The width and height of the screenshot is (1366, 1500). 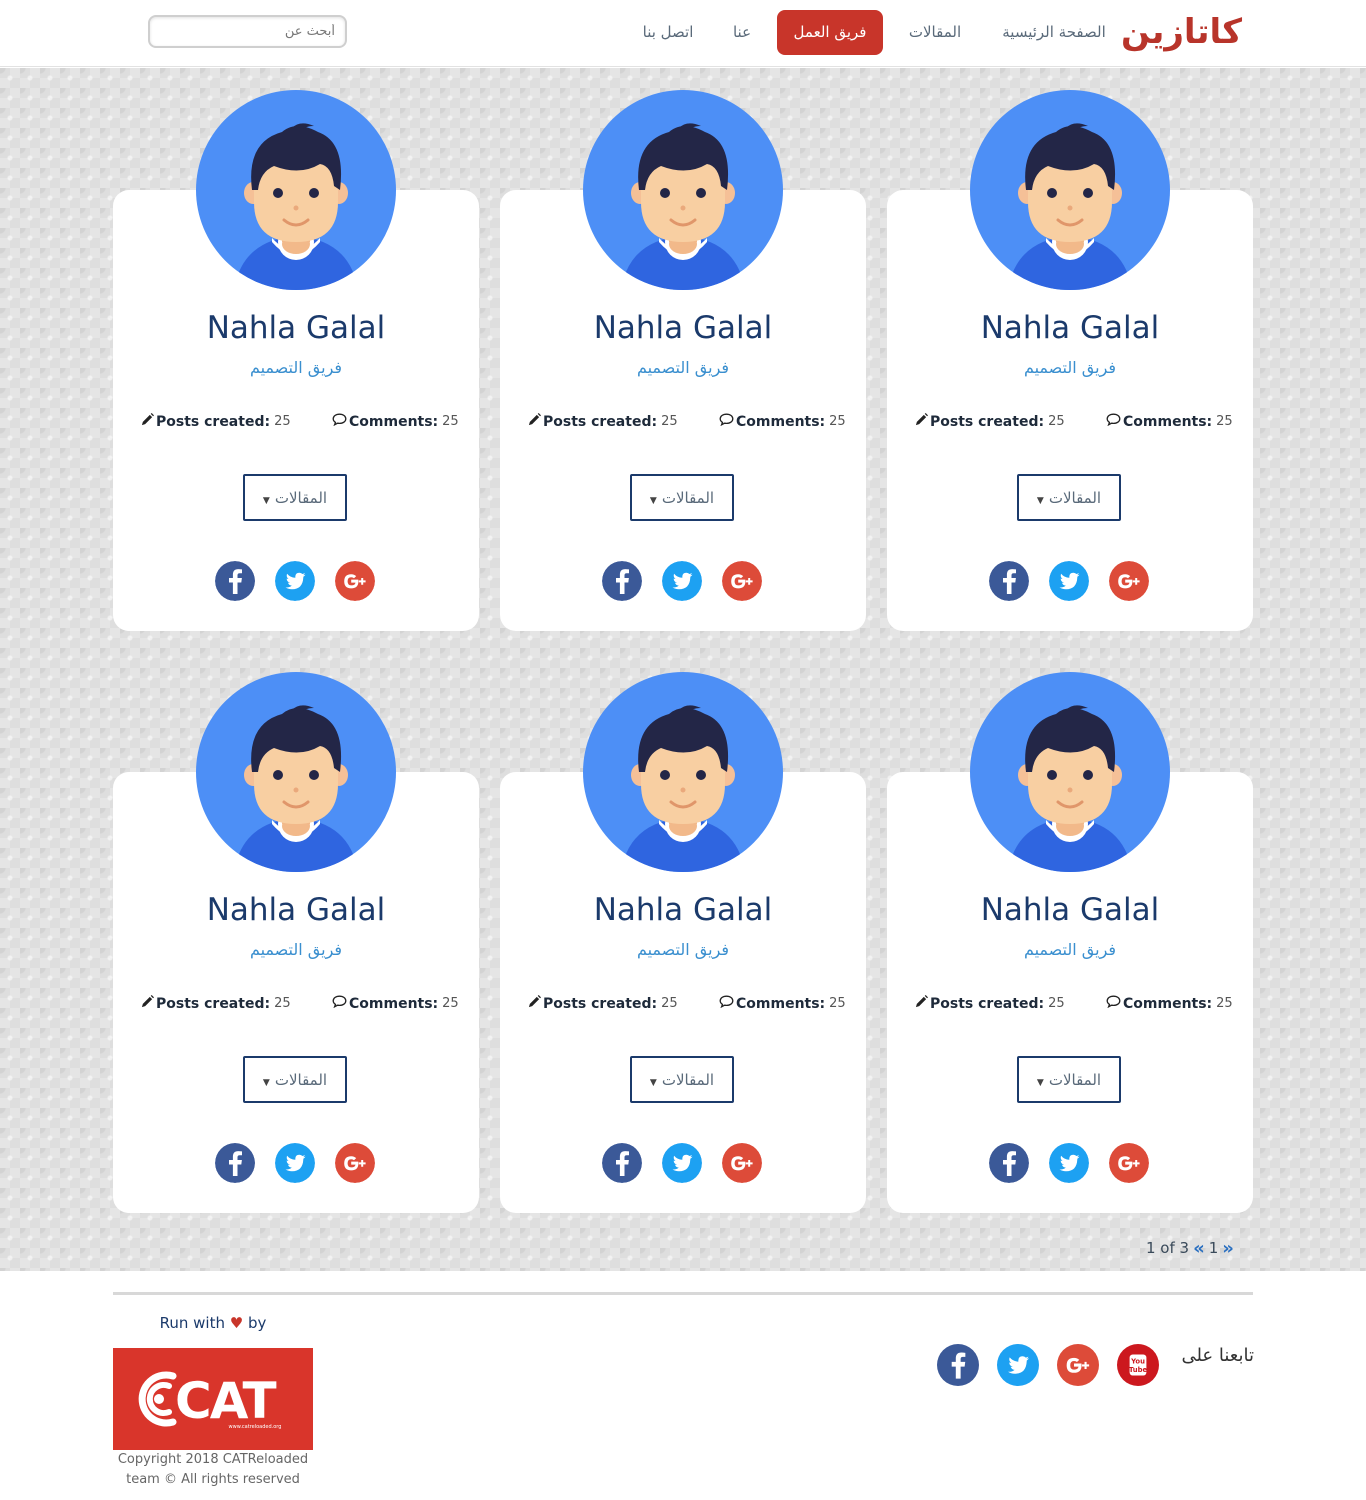 I want to click on site-logo: كاتازين, so click(x=1182, y=32).